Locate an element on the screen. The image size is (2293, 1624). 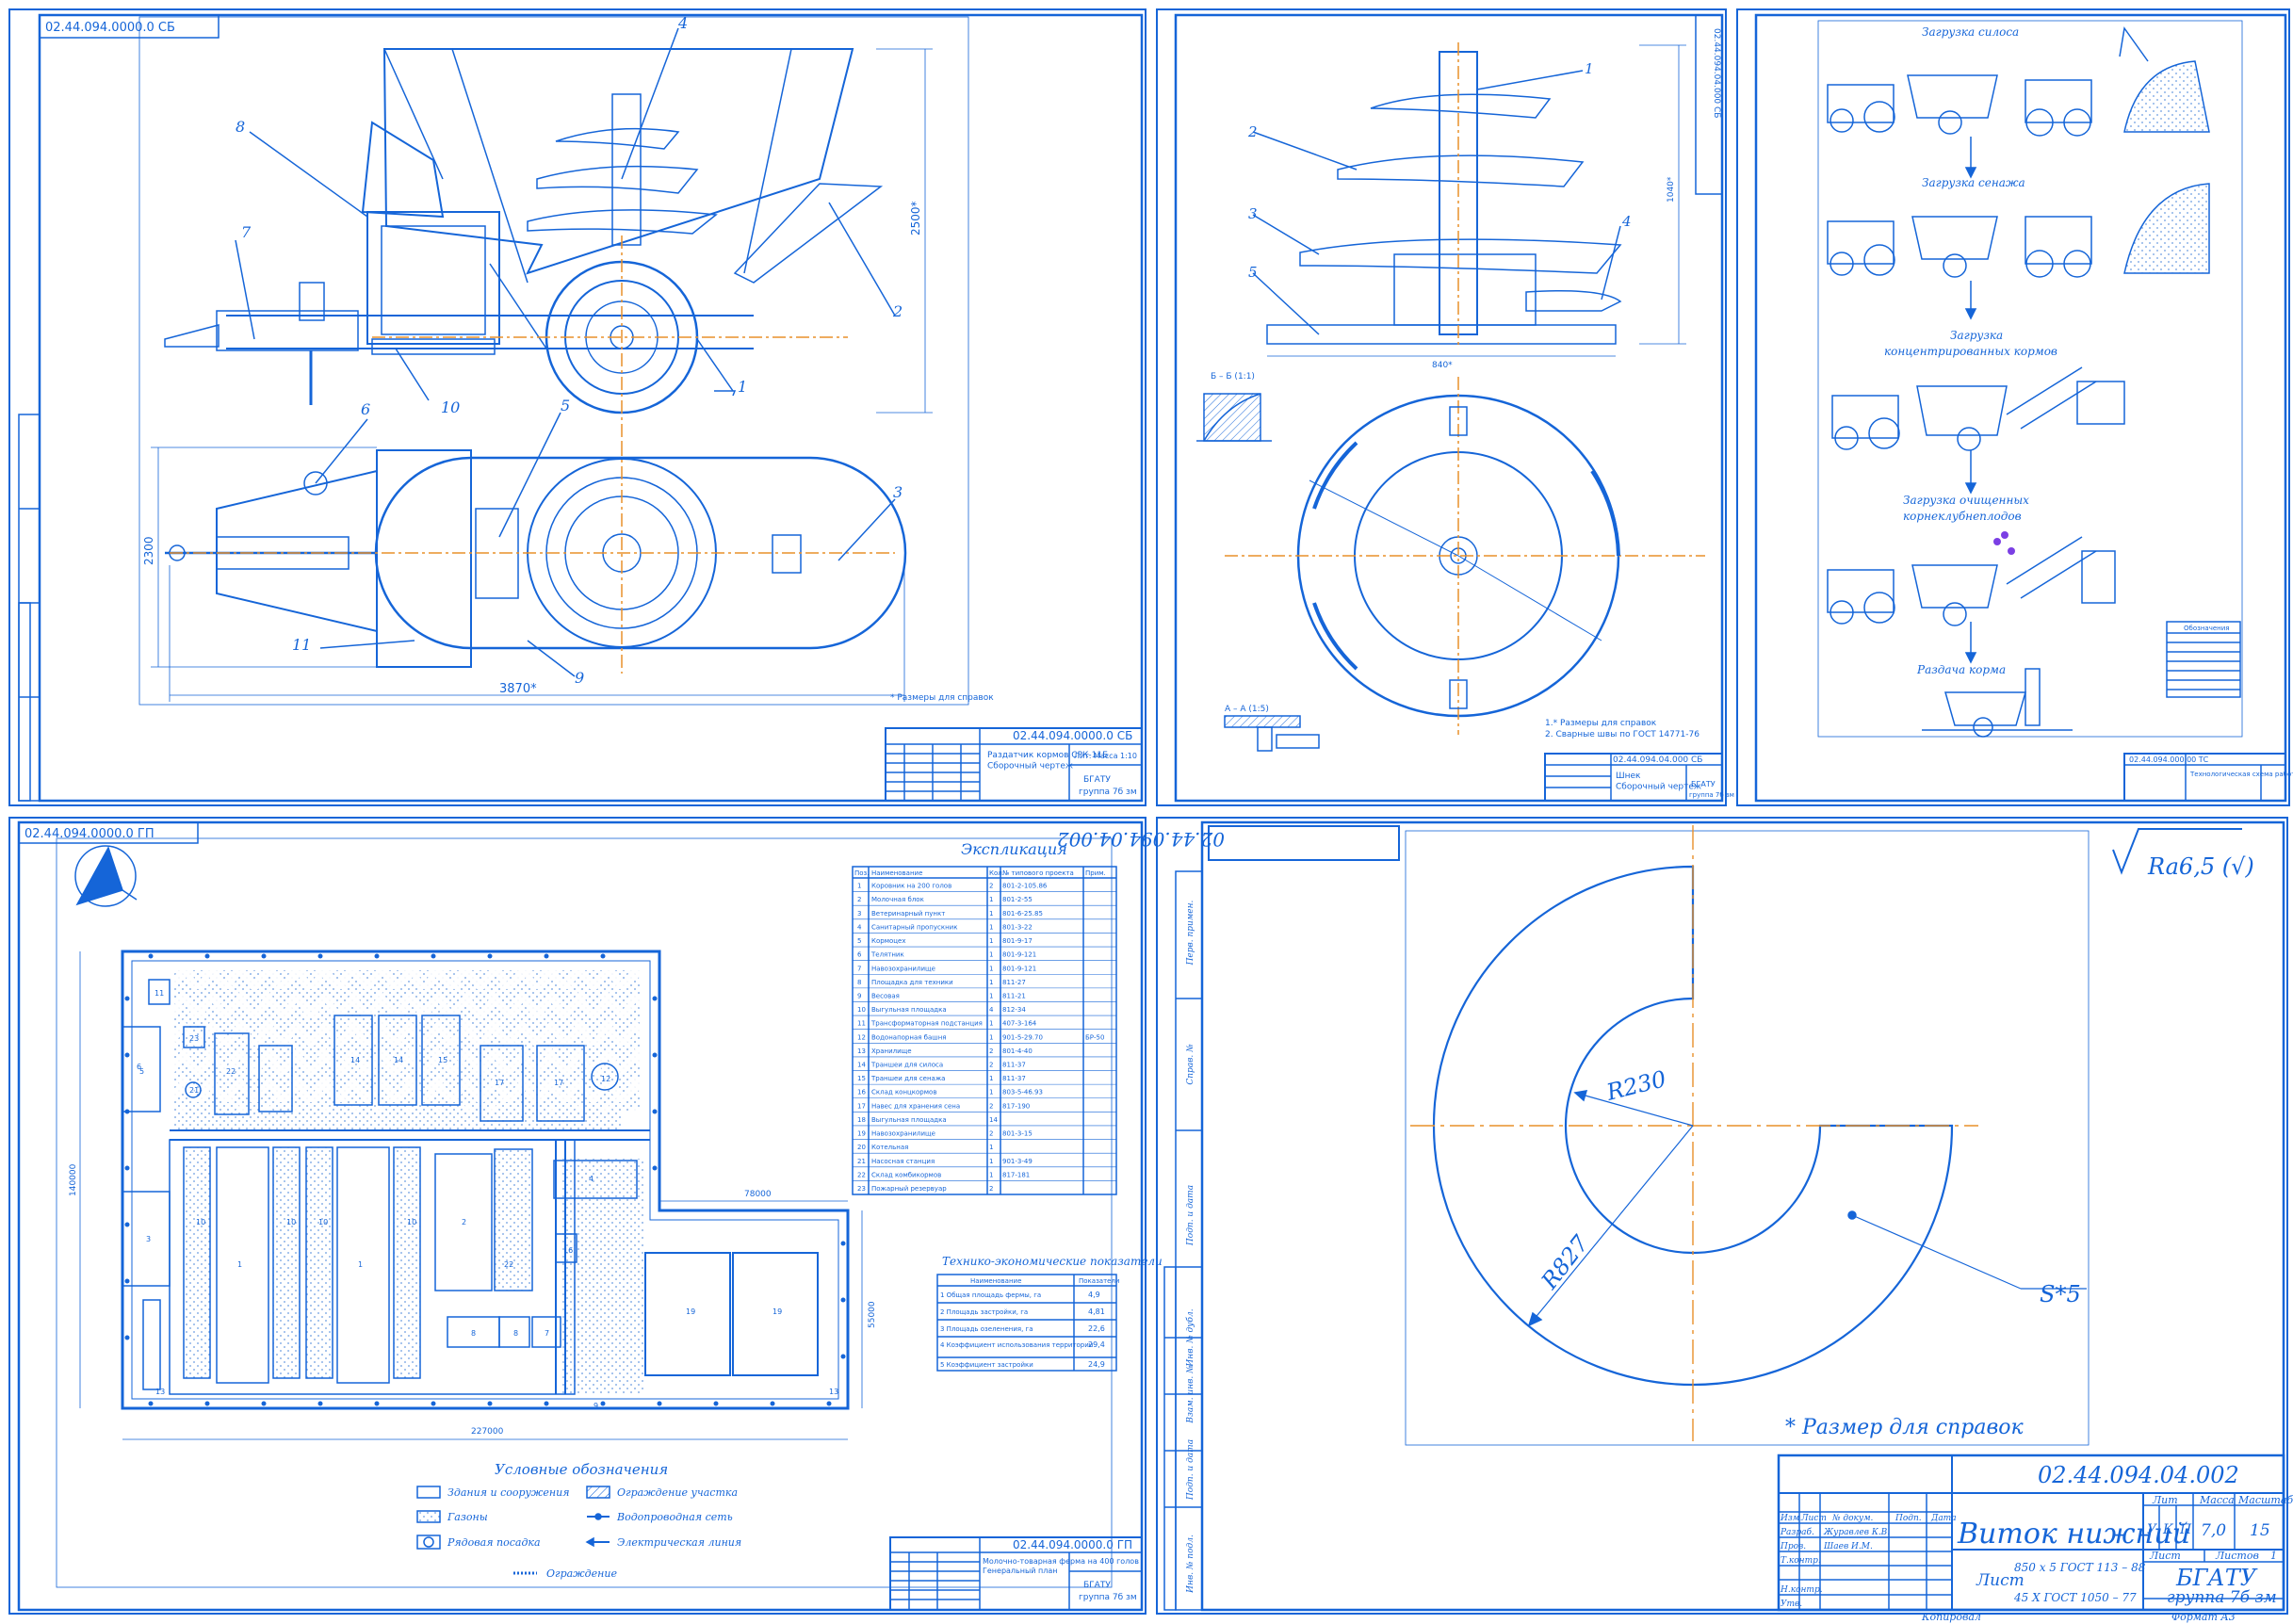
sheet-tech is located at coordinates (2013, 407).